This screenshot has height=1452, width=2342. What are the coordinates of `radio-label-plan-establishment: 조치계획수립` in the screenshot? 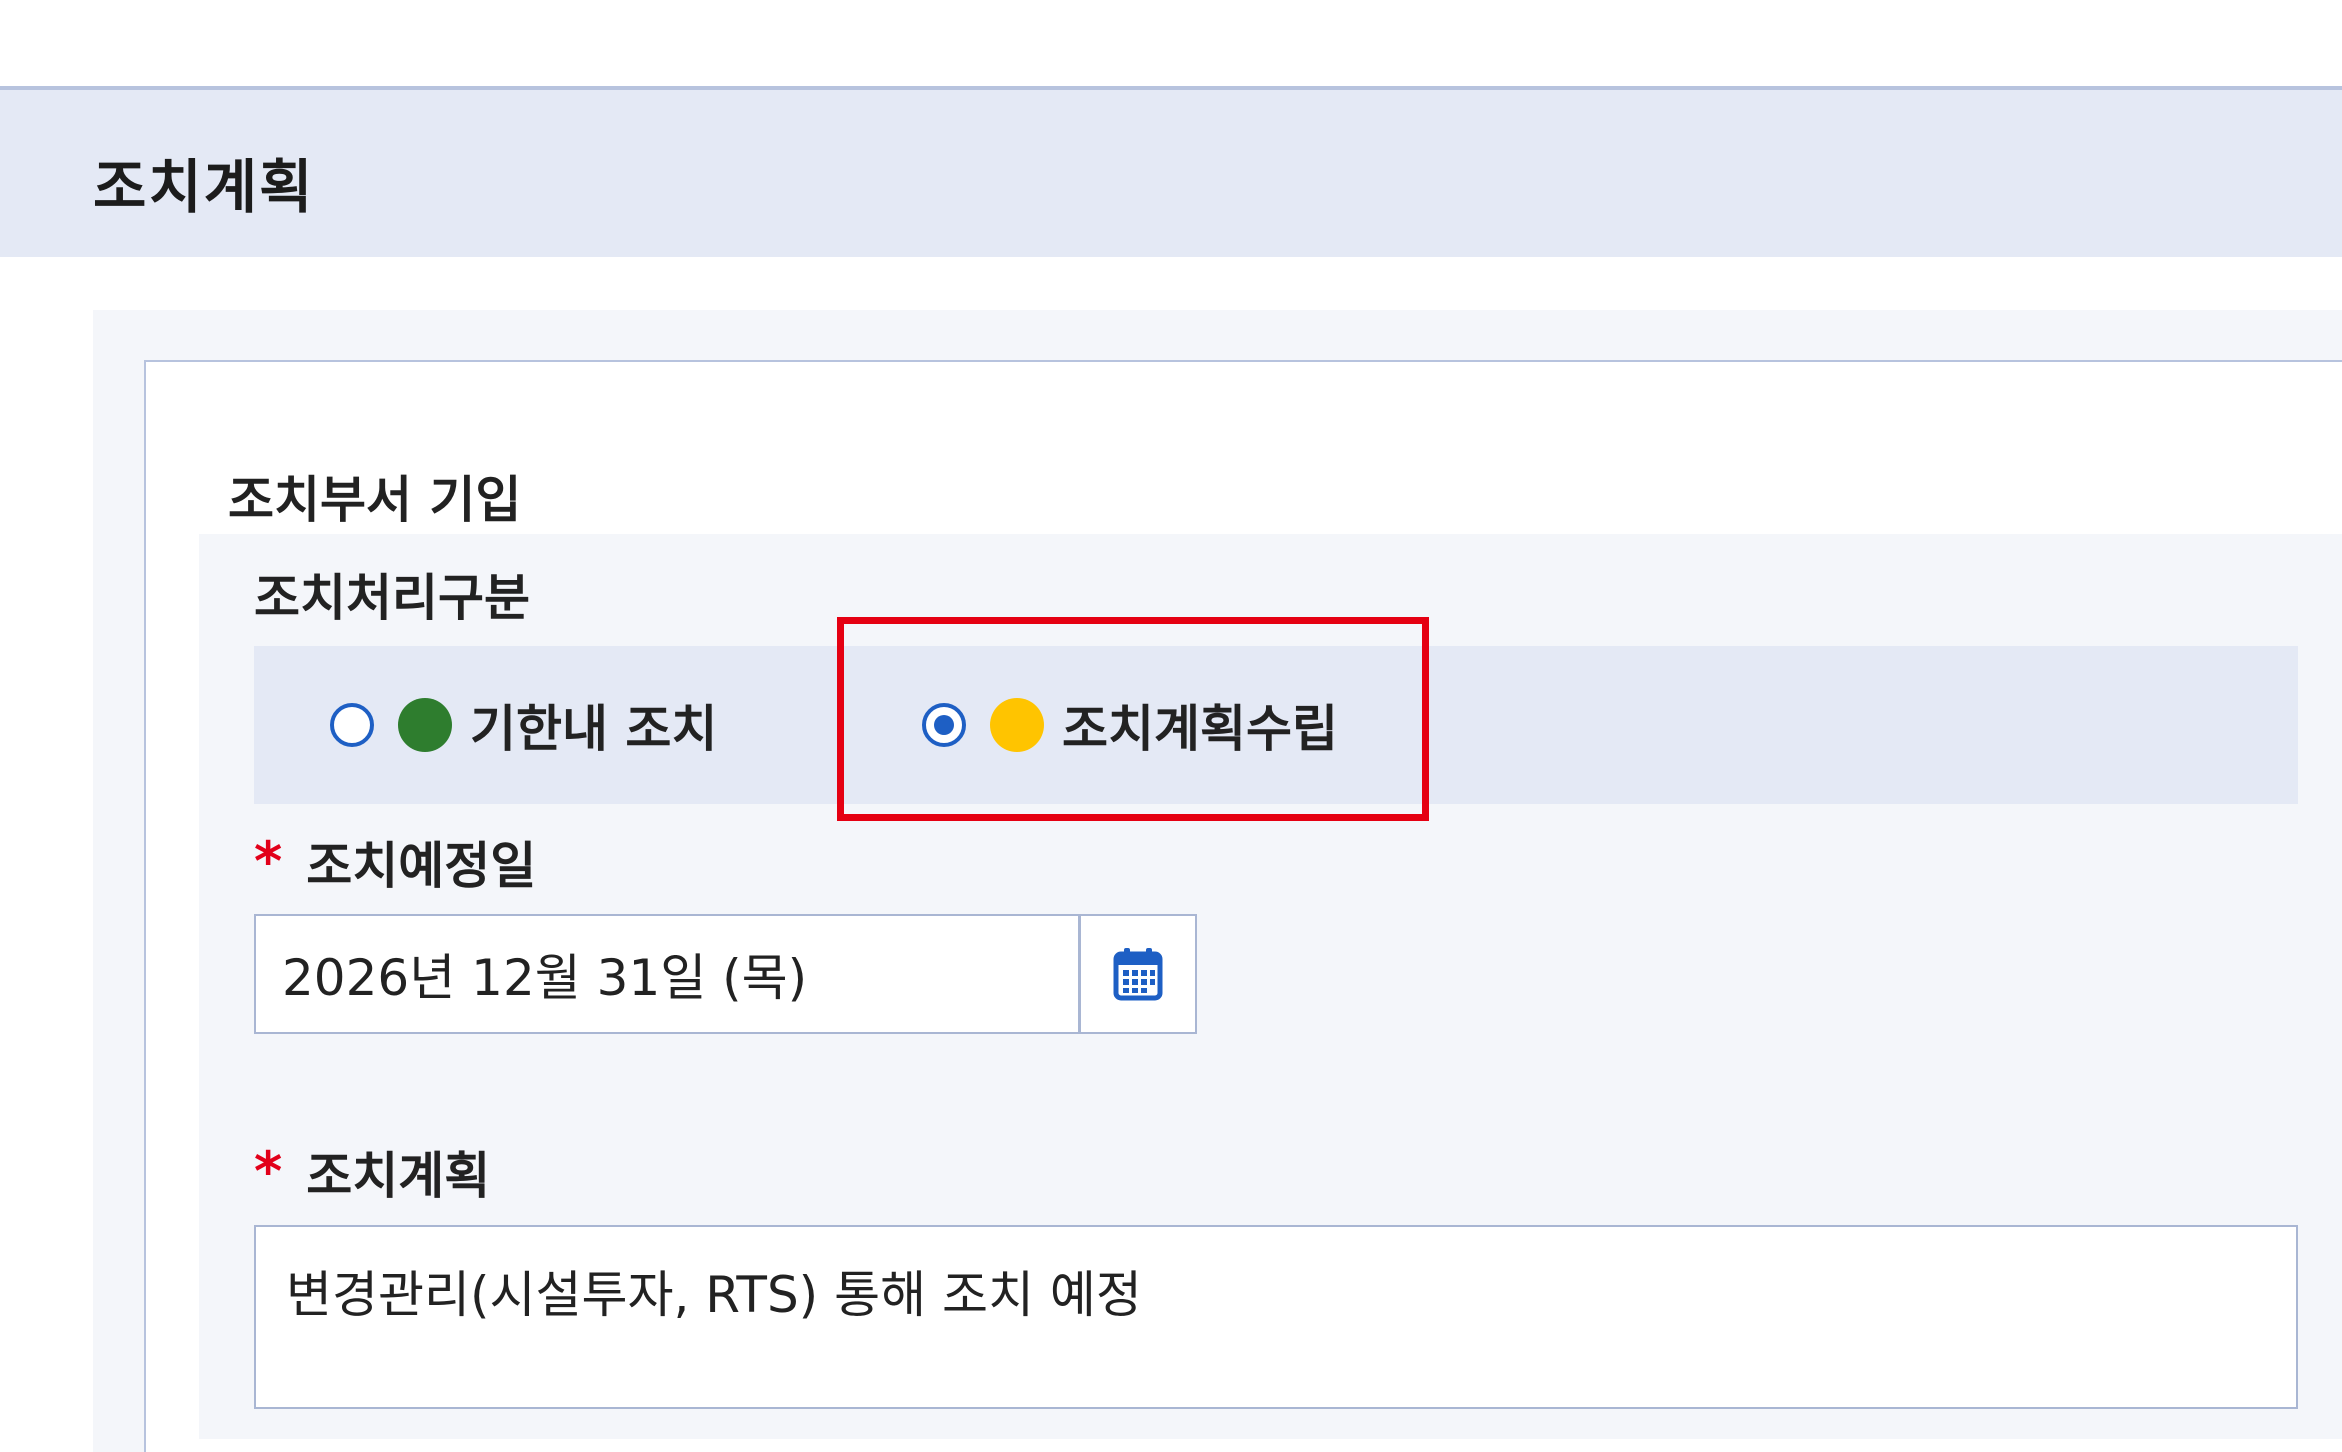 It's located at (1200, 729).